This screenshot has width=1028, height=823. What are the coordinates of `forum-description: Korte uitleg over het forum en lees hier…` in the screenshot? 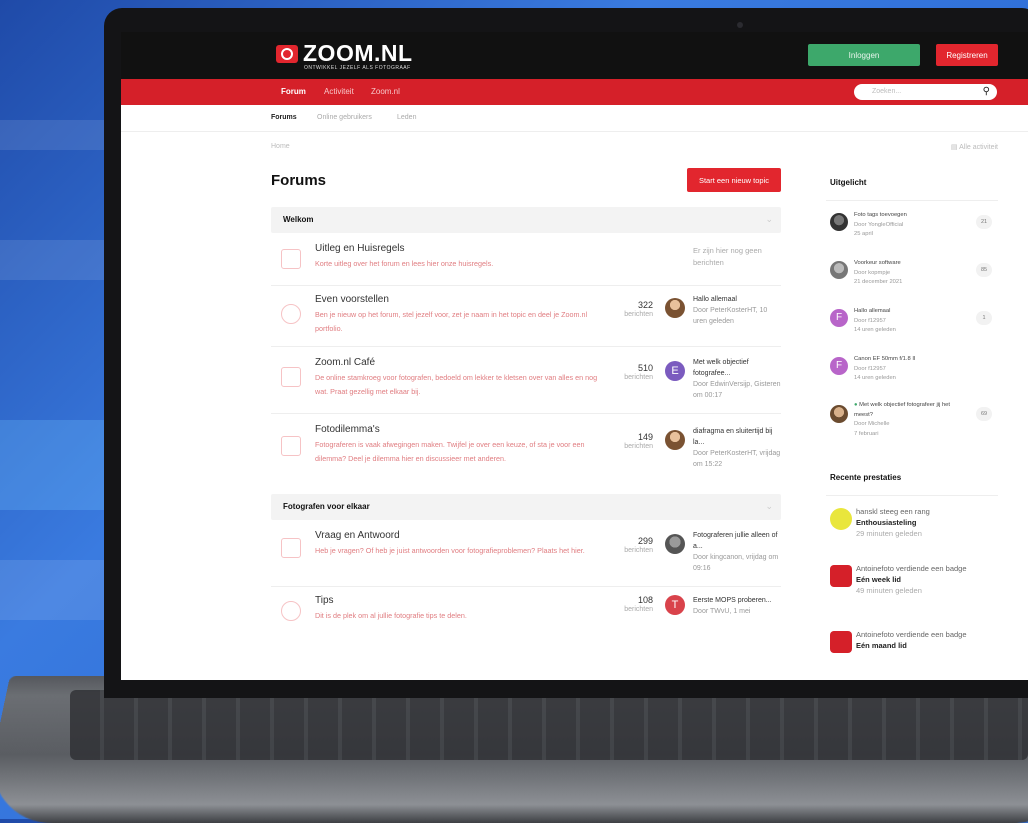 It's located at (404, 263).